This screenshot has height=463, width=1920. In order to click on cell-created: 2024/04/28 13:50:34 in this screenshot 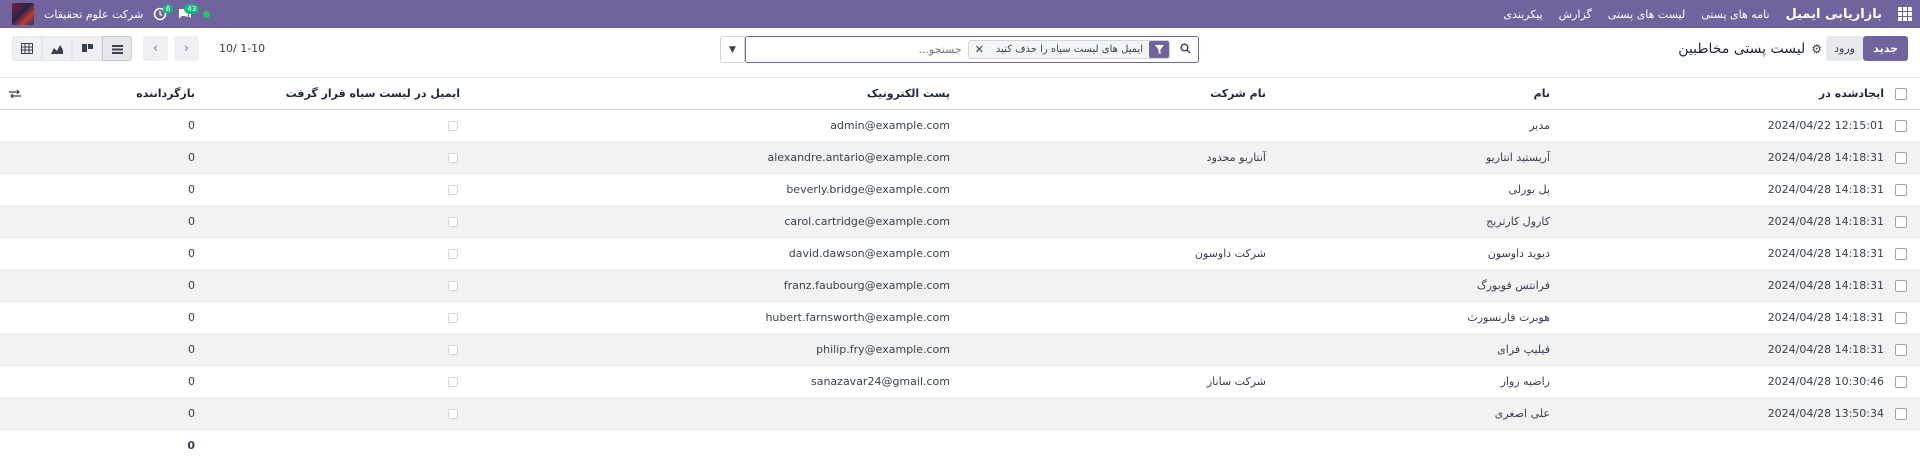, I will do `click(1825, 413)`.